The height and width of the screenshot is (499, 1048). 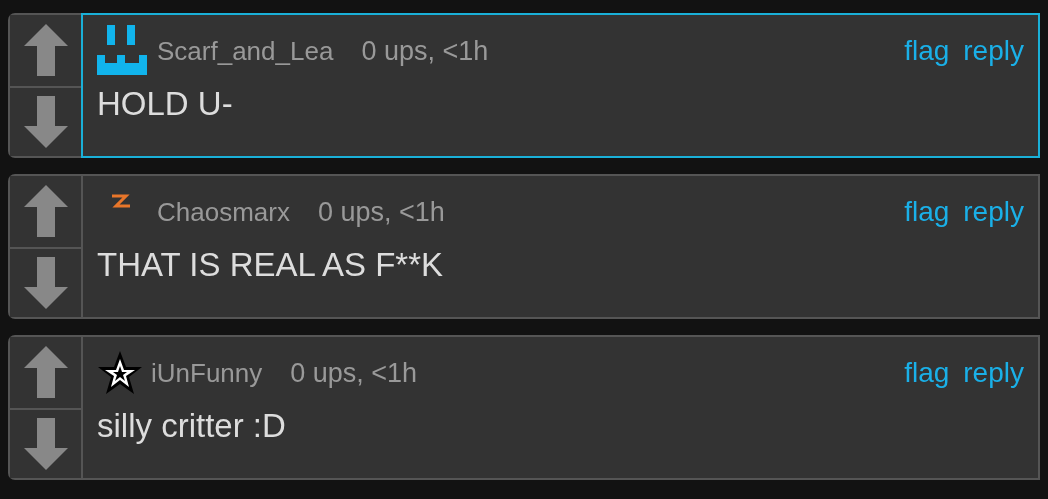 What do you see at coordinates (245, 51) in the screenshot?
I see `username: Scarf_and_Lea` at bounding box center [245, 51].